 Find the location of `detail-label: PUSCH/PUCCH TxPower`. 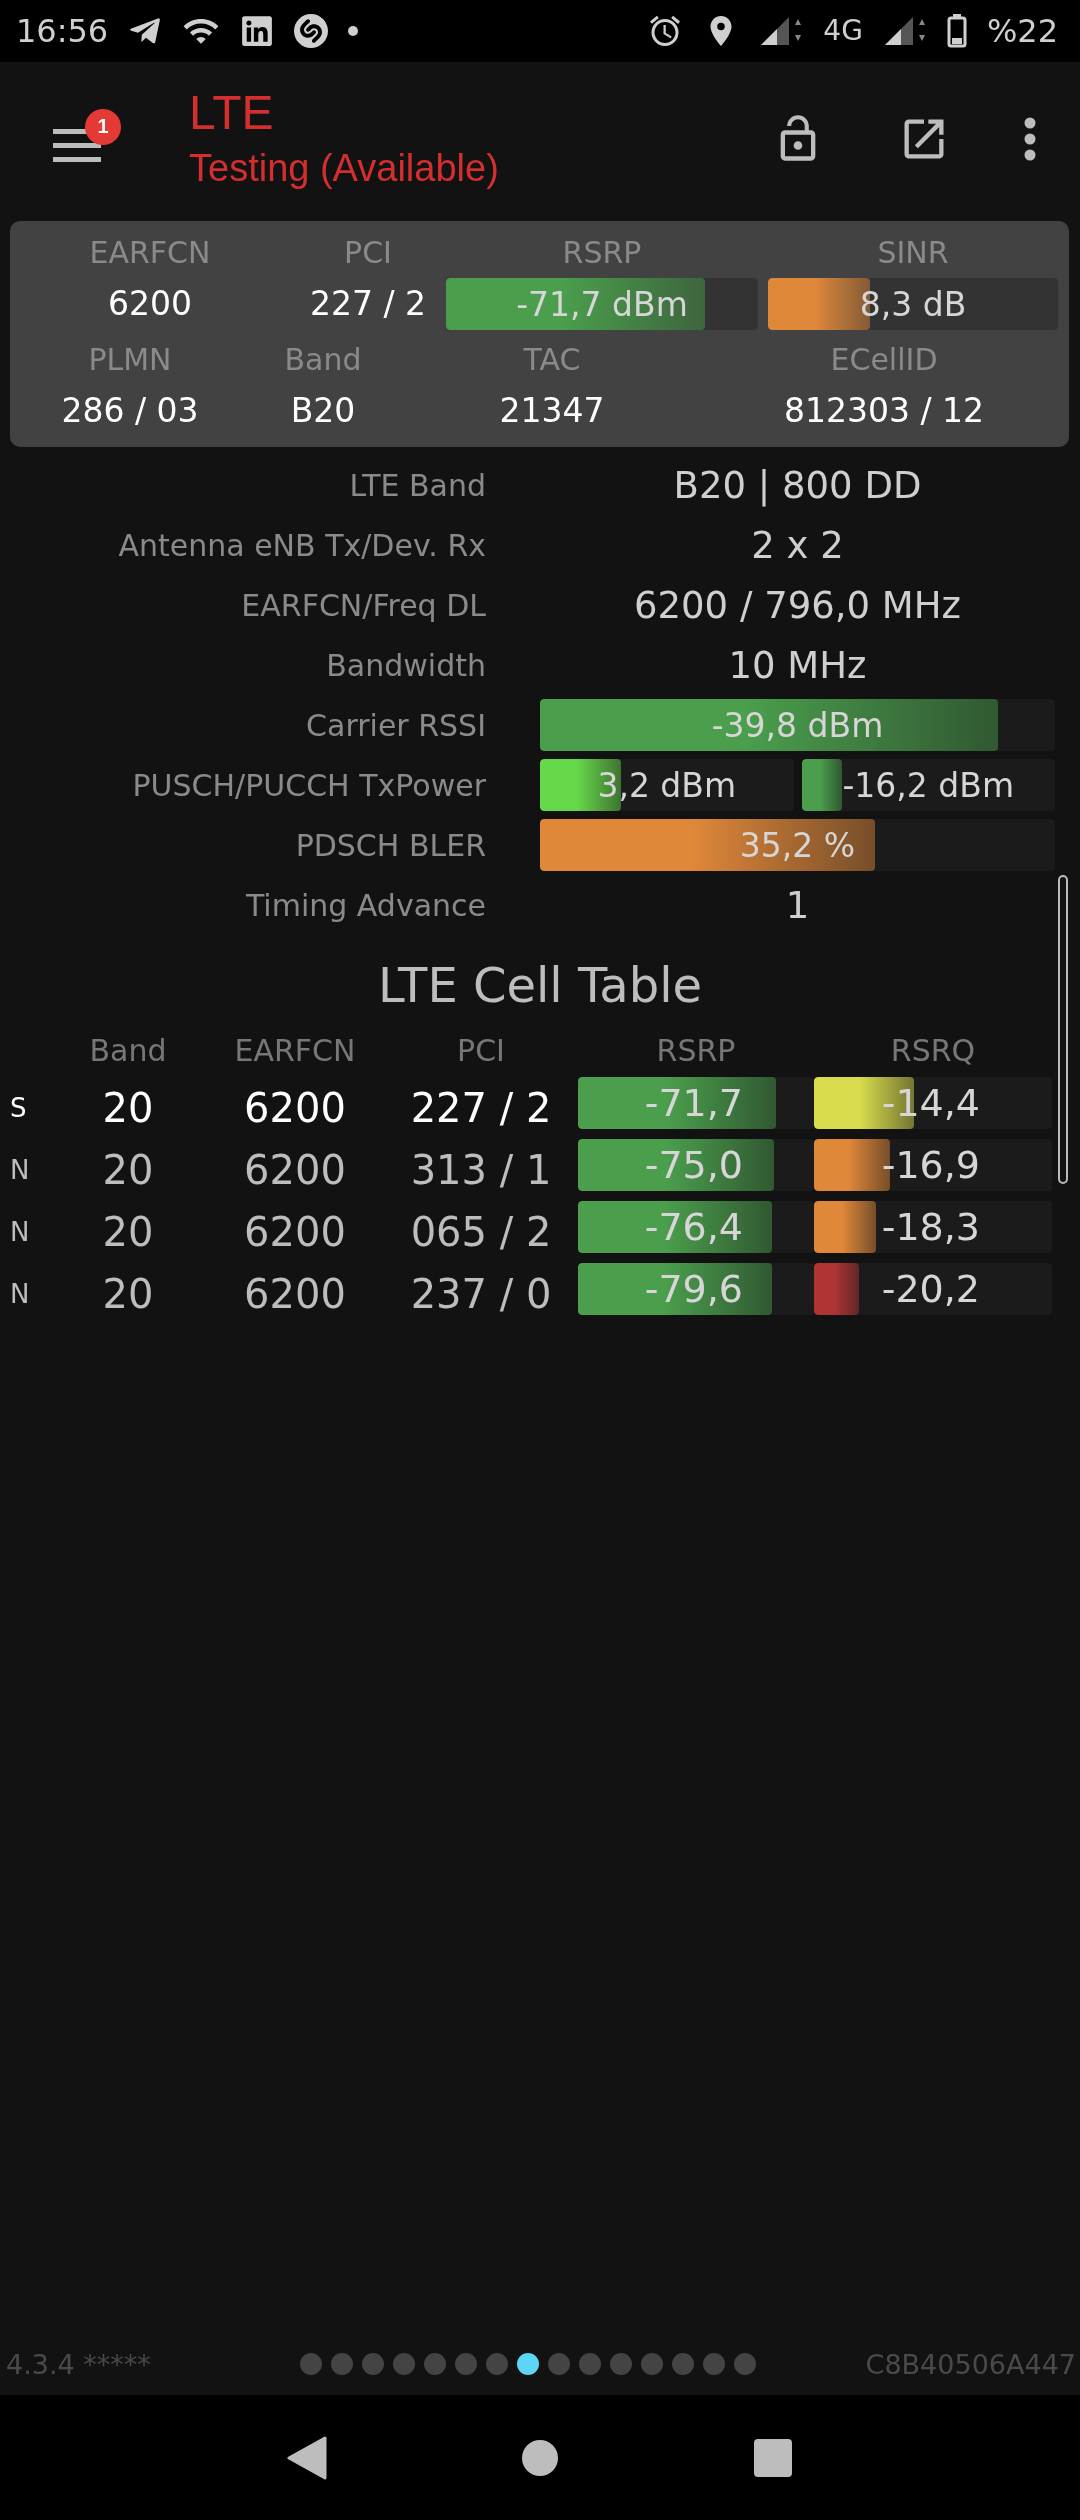

detail-label: PUSCH/PUCCH TxPower is located at coordinates (308, 785).